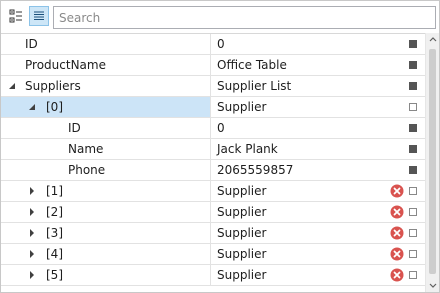 This screenshot has height=293, width=440. What do you see at coordinates (86, 149) in the screenshot?
I see `property-name: Name` at bounding box center [86, 149].